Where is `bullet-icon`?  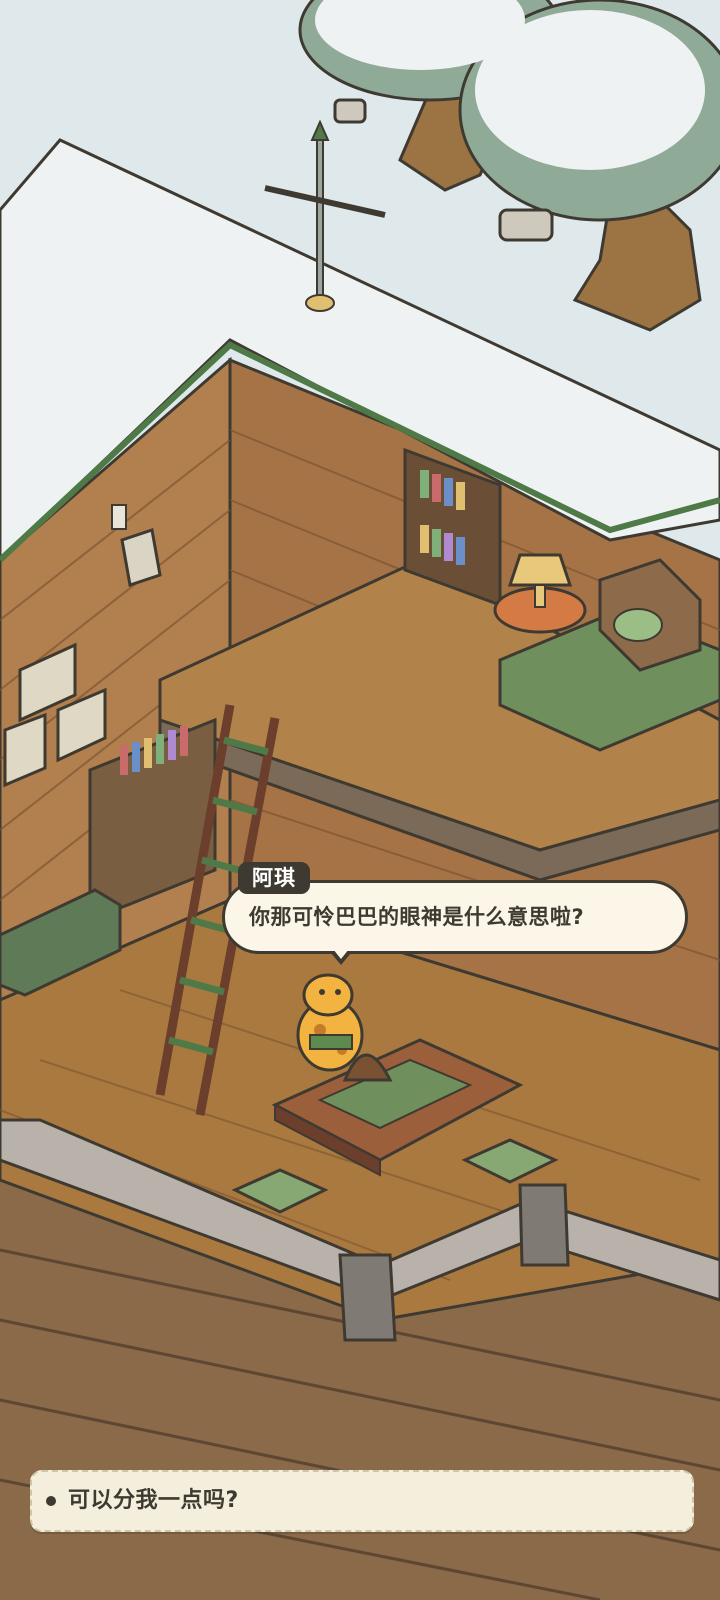 bullet-icon is located at coordinates (51, 1501).